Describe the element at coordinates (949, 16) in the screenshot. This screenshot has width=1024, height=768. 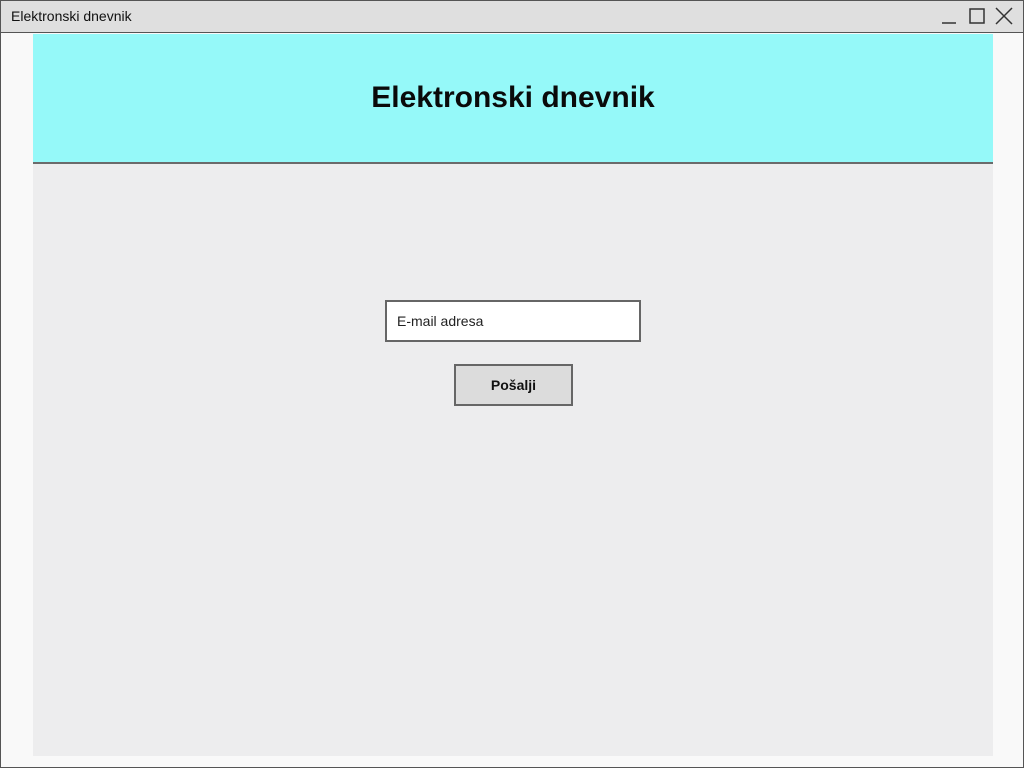
I see `minimize-icon` at that location.